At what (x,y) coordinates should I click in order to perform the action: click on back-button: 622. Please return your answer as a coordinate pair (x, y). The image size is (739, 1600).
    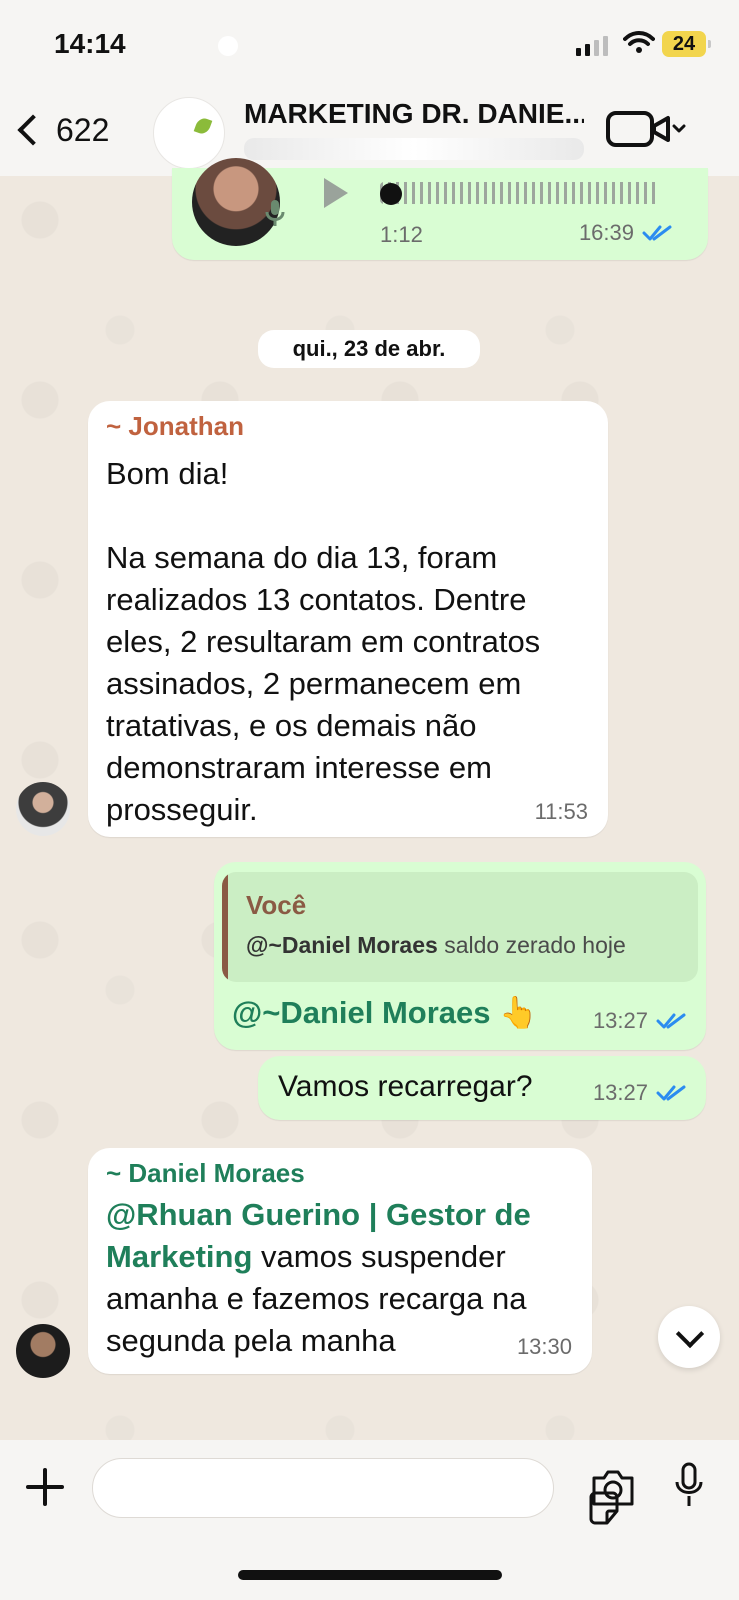
    Looking at the image, I should click on (62, 130).